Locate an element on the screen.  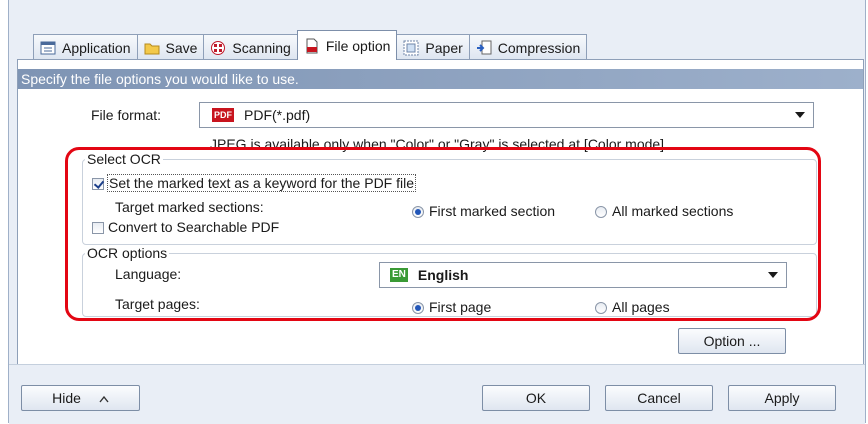
file-option-icon is located at coordinates (312, 46).